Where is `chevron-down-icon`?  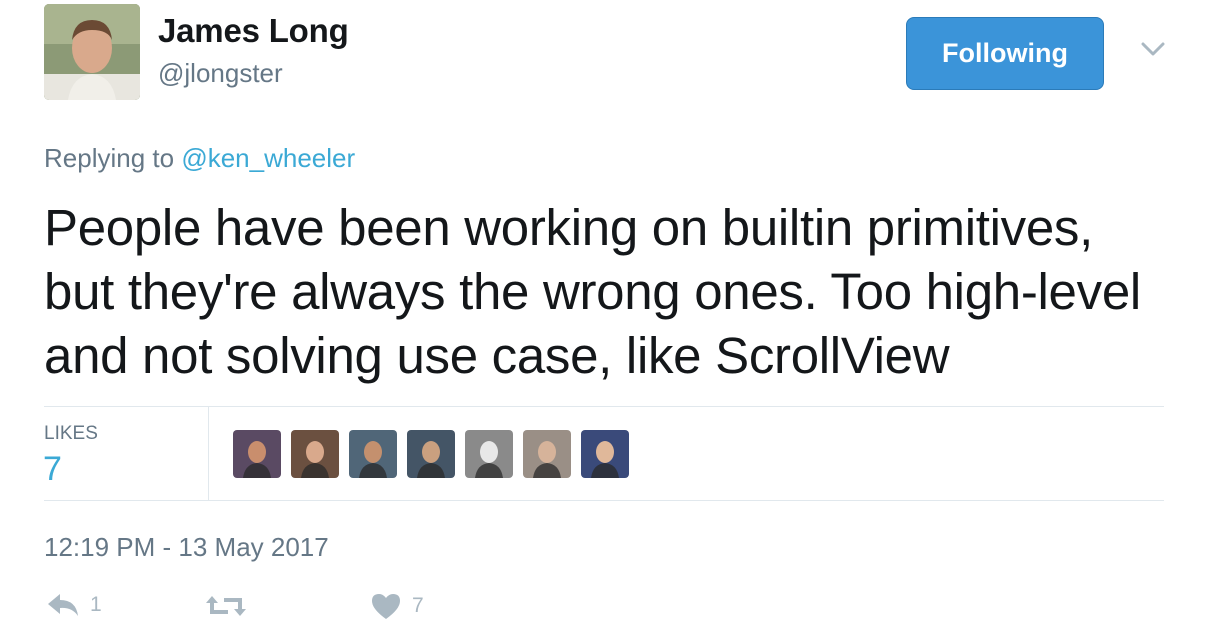 chevron-down-icon is located at coordinates (1153, 49).